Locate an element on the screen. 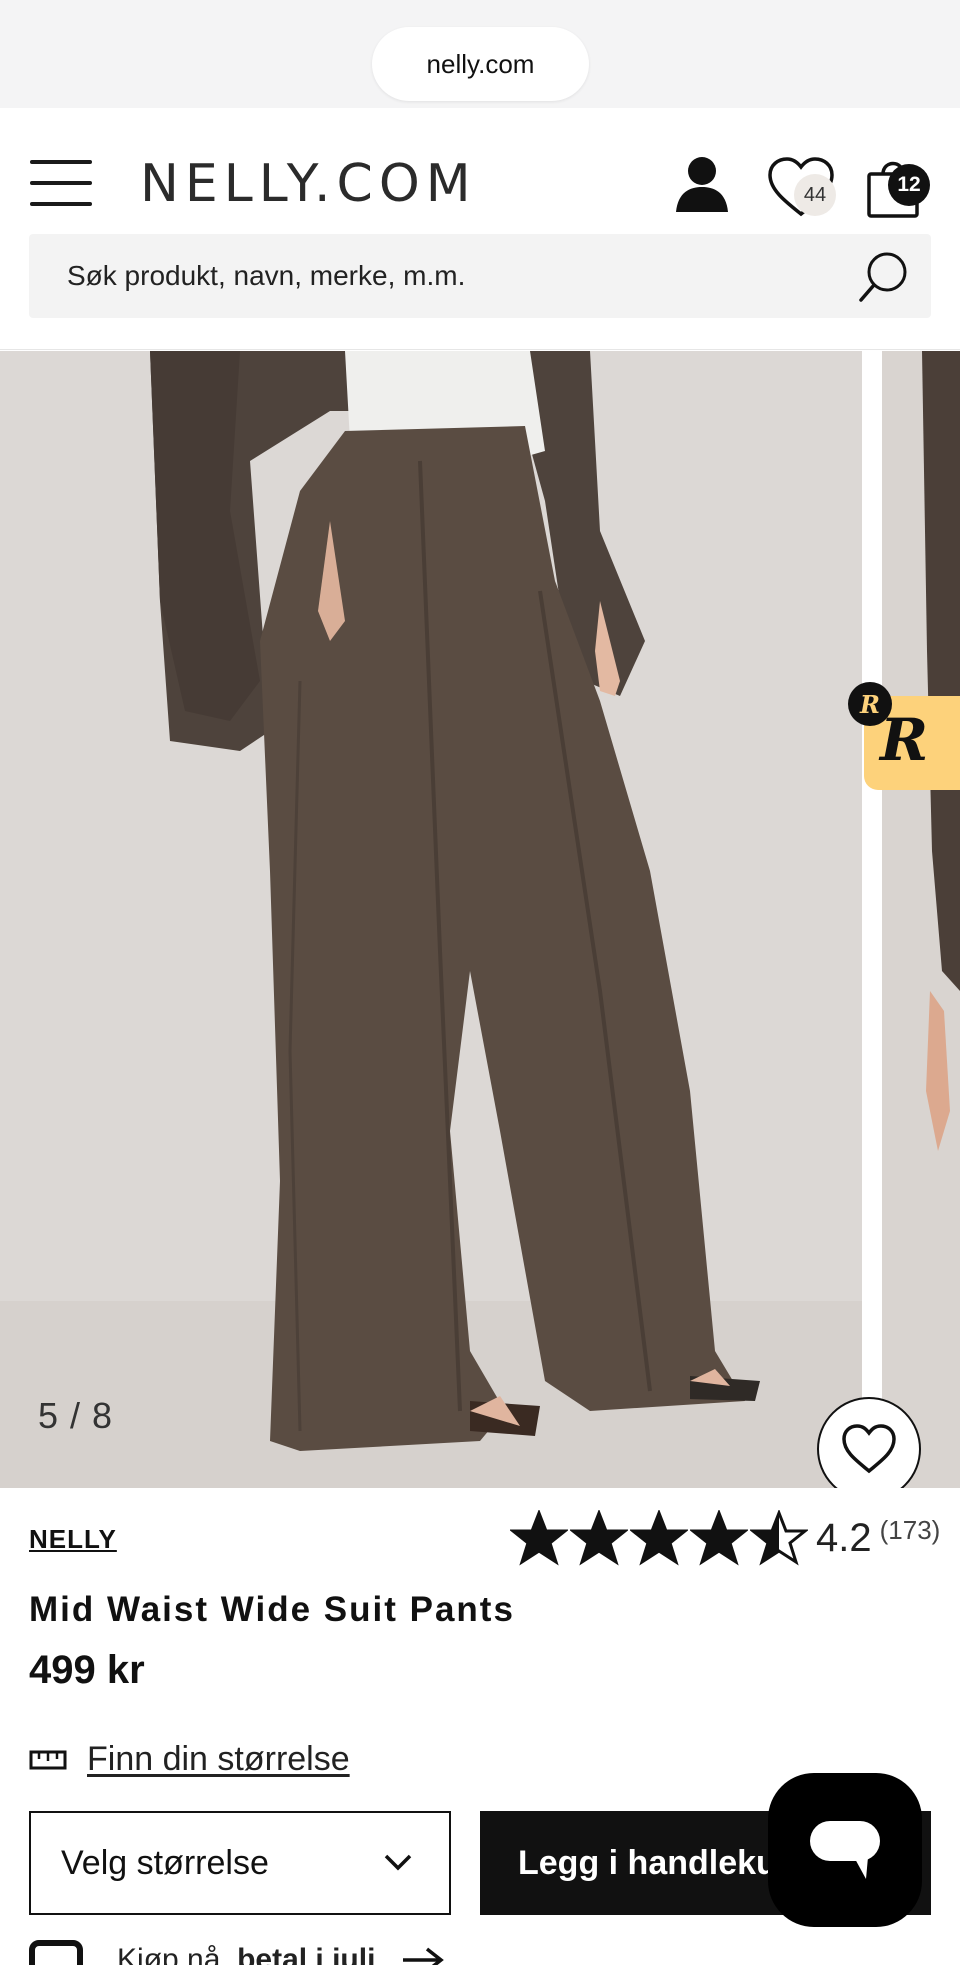 The width and height of the screenshot is (960, 1965). product-title: Mid Waist Wide Suit Pants is located at coordinates (272, 1609).